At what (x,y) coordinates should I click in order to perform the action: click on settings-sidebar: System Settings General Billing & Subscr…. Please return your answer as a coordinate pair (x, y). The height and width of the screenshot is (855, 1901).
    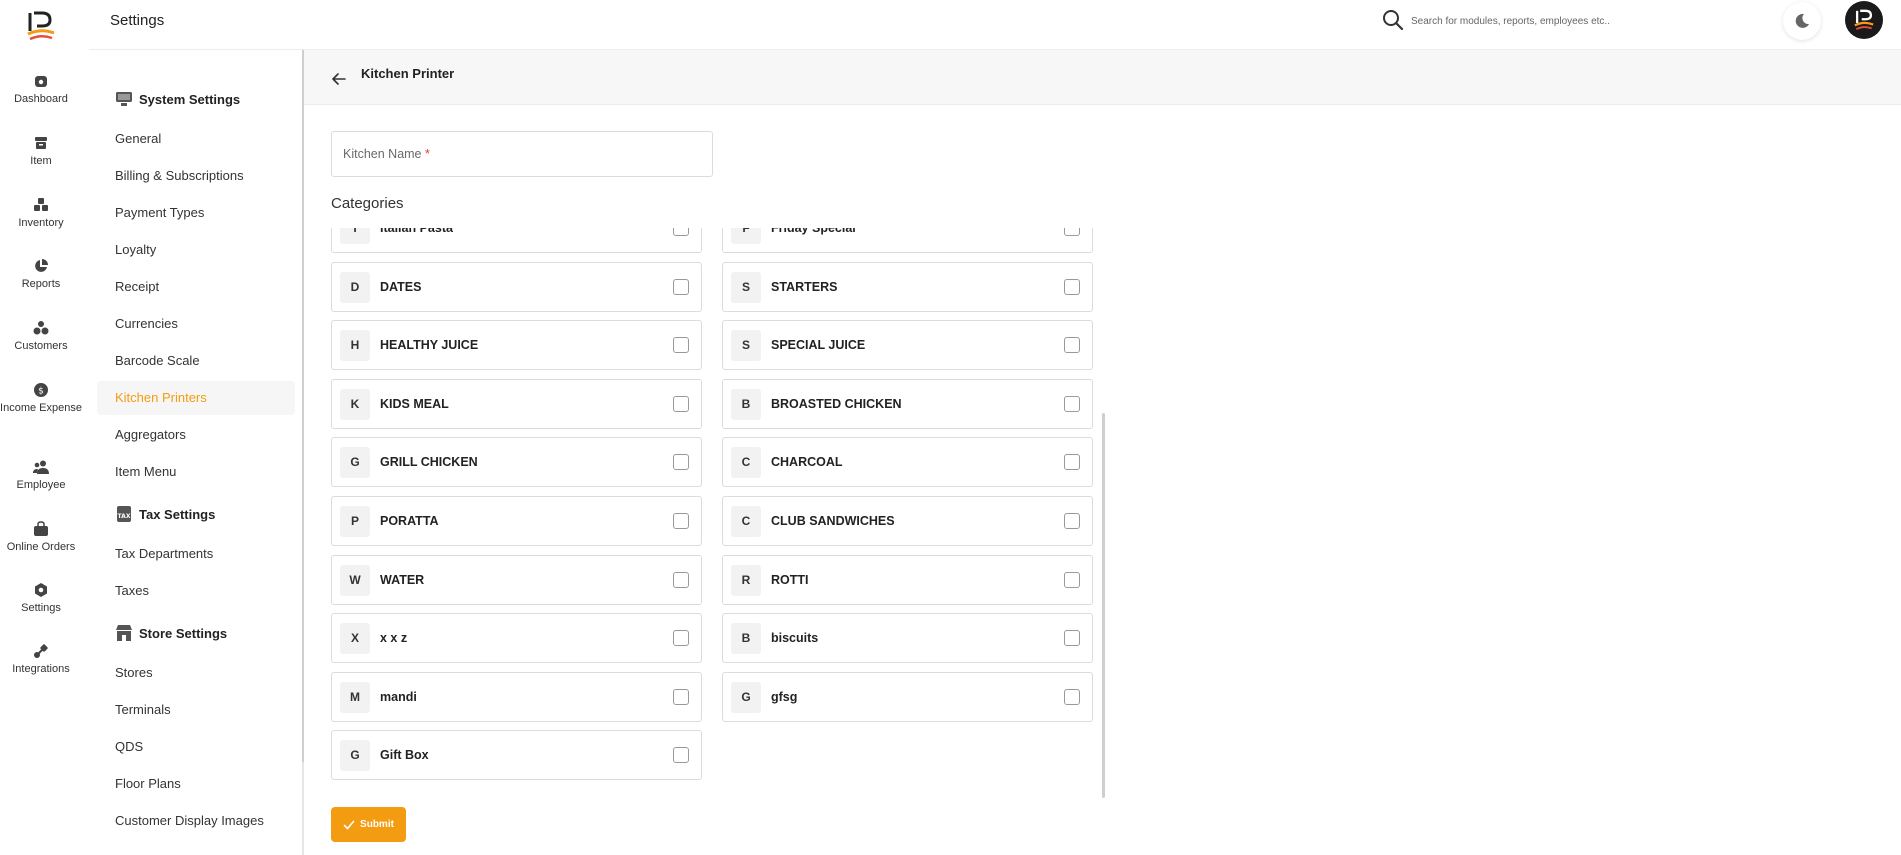
    Looking at the image, I should click on (196, 452).